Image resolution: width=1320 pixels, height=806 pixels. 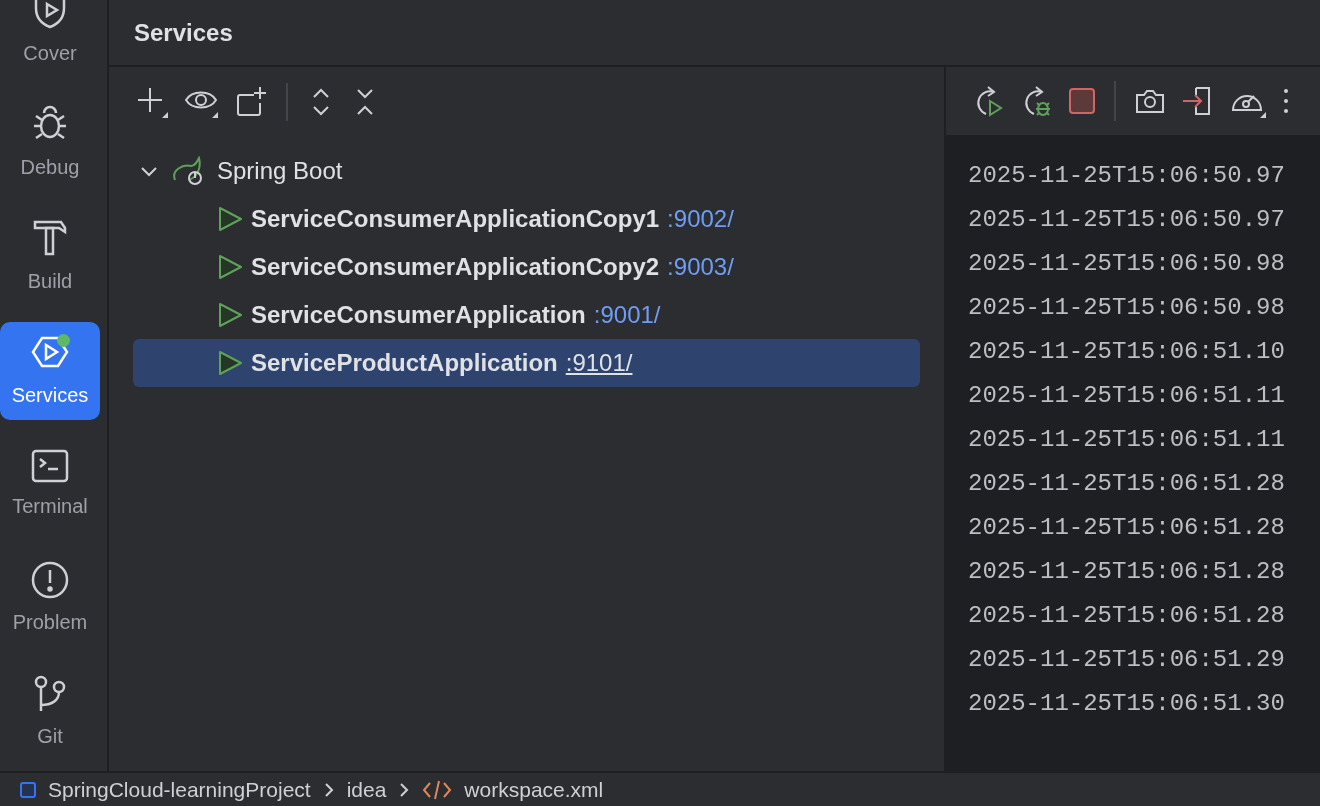 What do you see at coordinates (1126, 352) in the screenshot?
I see `log-line: 2025-11-25T15:06:51.10` at bounding box center [1126, 352].